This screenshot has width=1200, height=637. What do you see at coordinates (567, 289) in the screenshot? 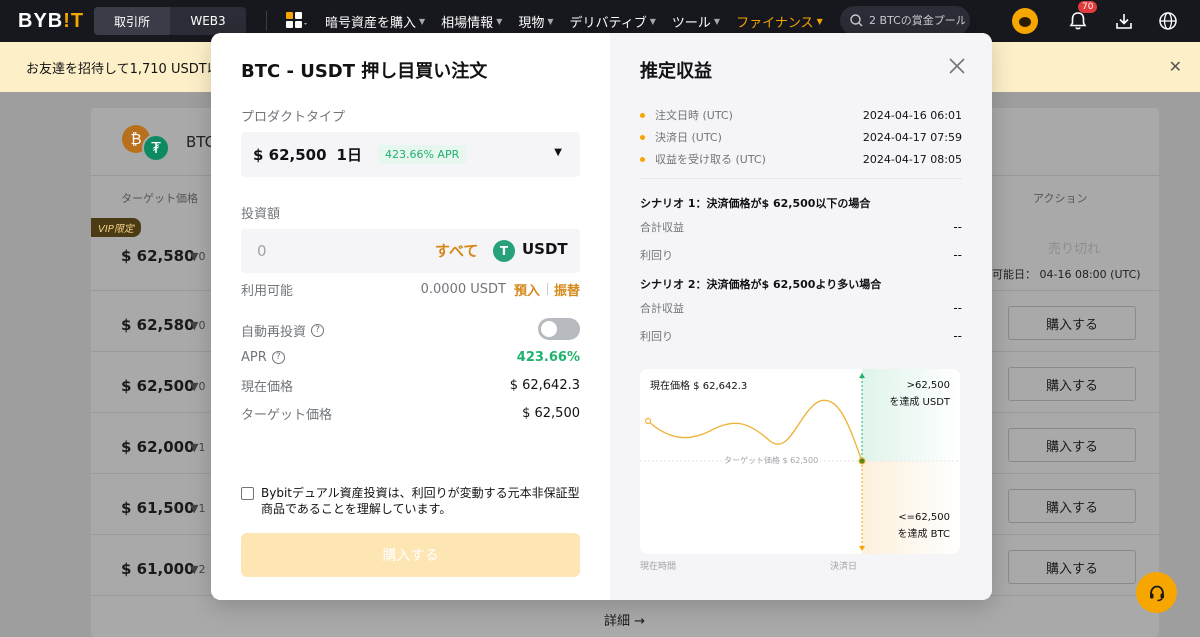
I see `transfer-link: 振替` at bounding box center [567, 289].